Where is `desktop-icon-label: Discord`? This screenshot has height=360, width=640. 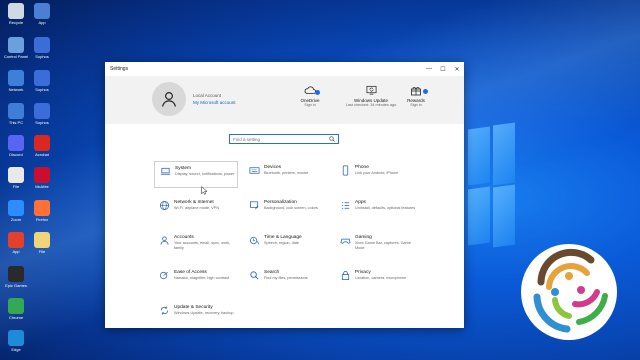 desktop-icon-label: Discord is located at coordinates (16, 154).